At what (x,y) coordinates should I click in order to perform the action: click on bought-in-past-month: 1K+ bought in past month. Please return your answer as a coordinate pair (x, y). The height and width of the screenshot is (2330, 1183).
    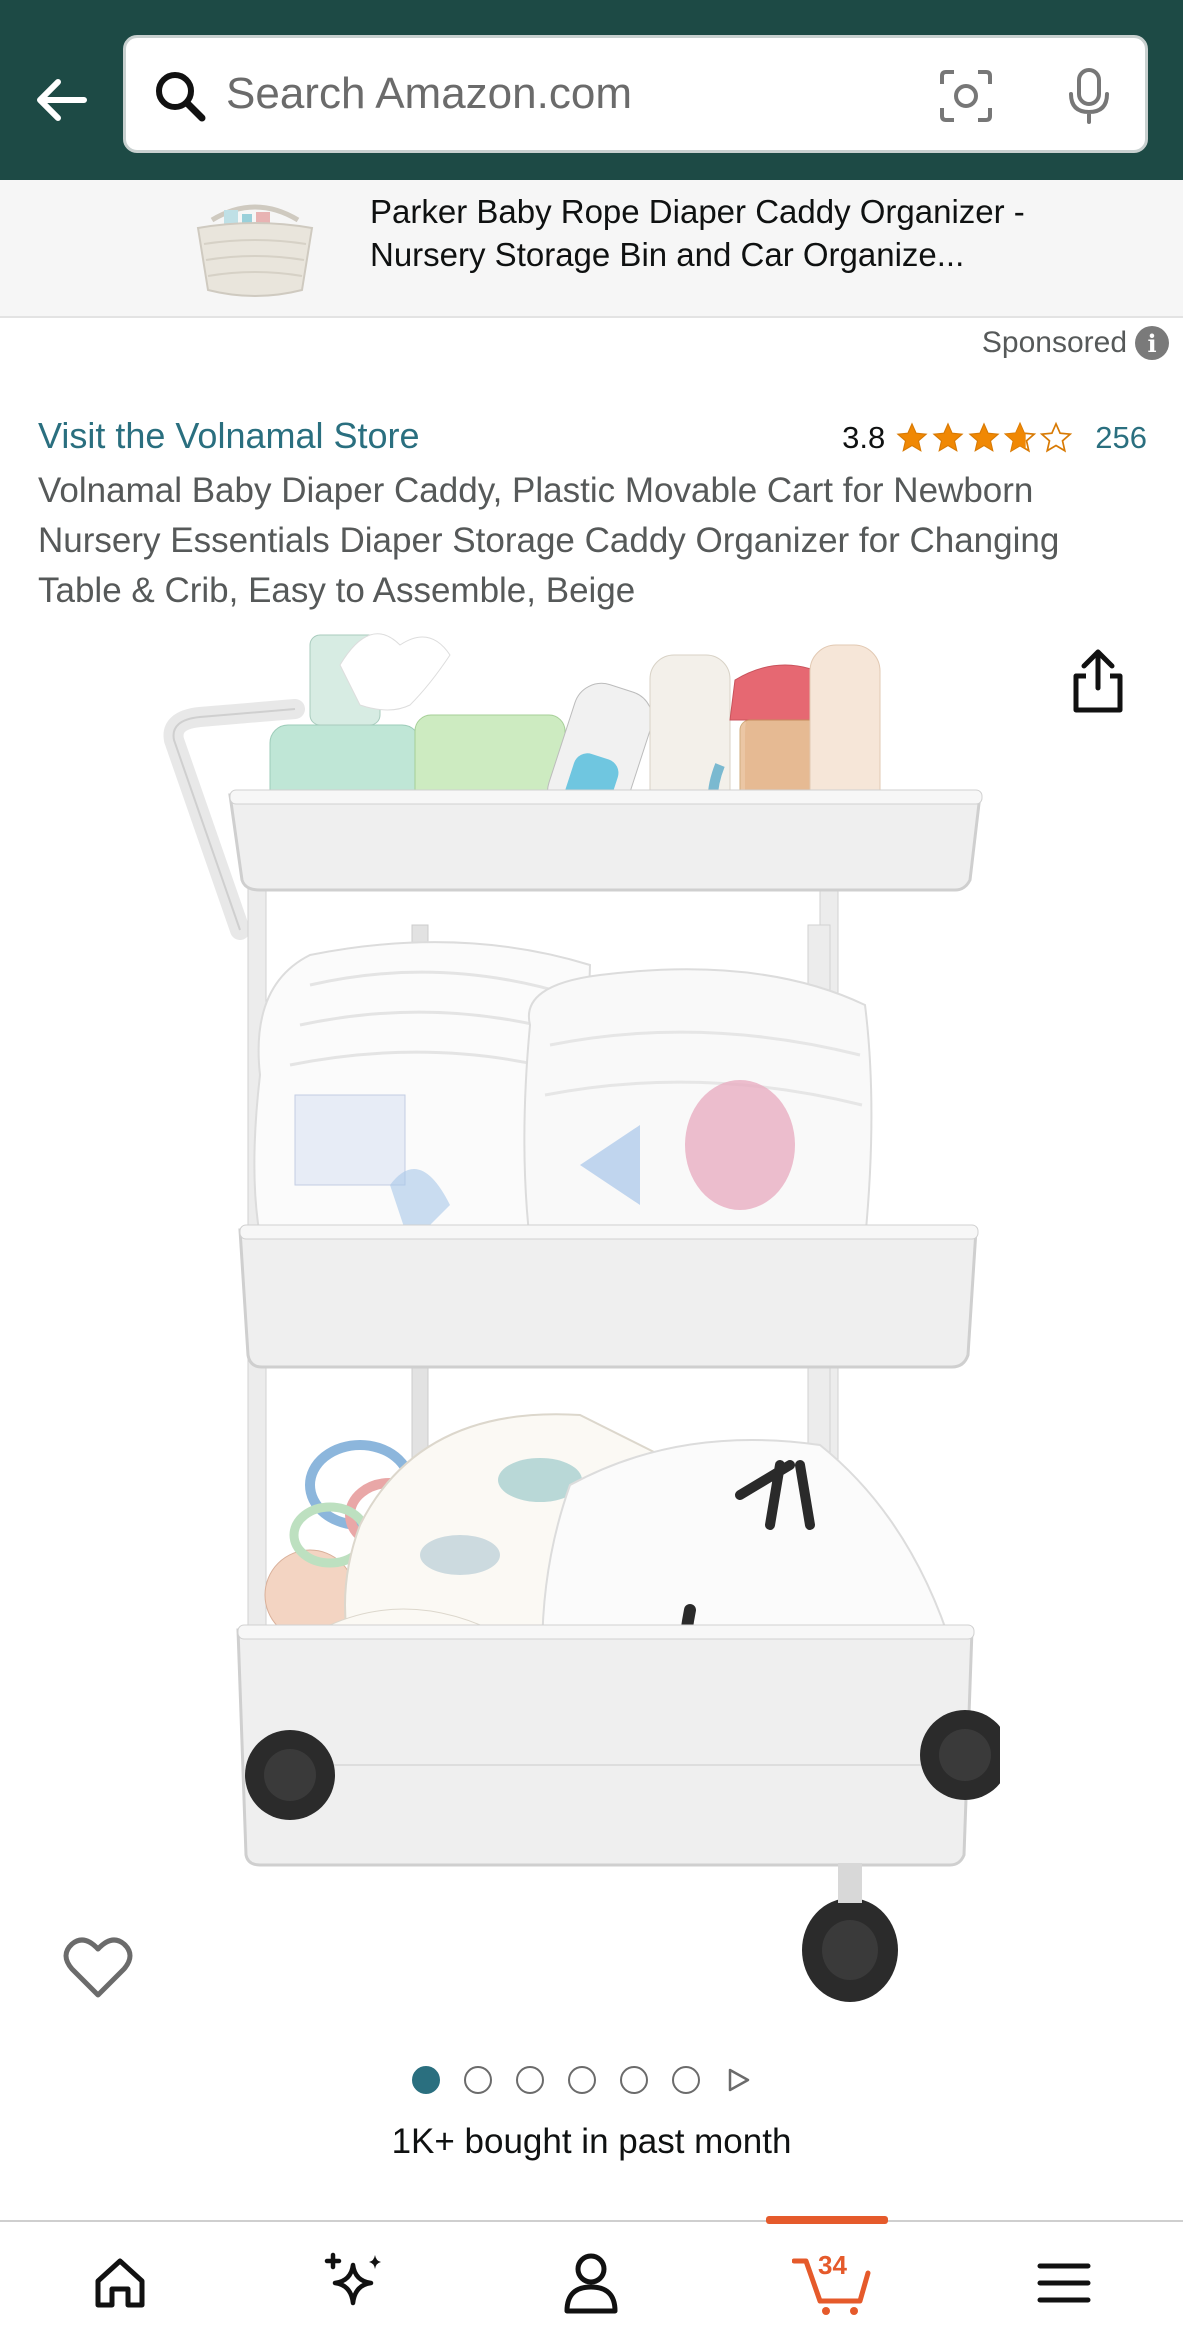
    Looking at the image, I should click on (591, 2141).